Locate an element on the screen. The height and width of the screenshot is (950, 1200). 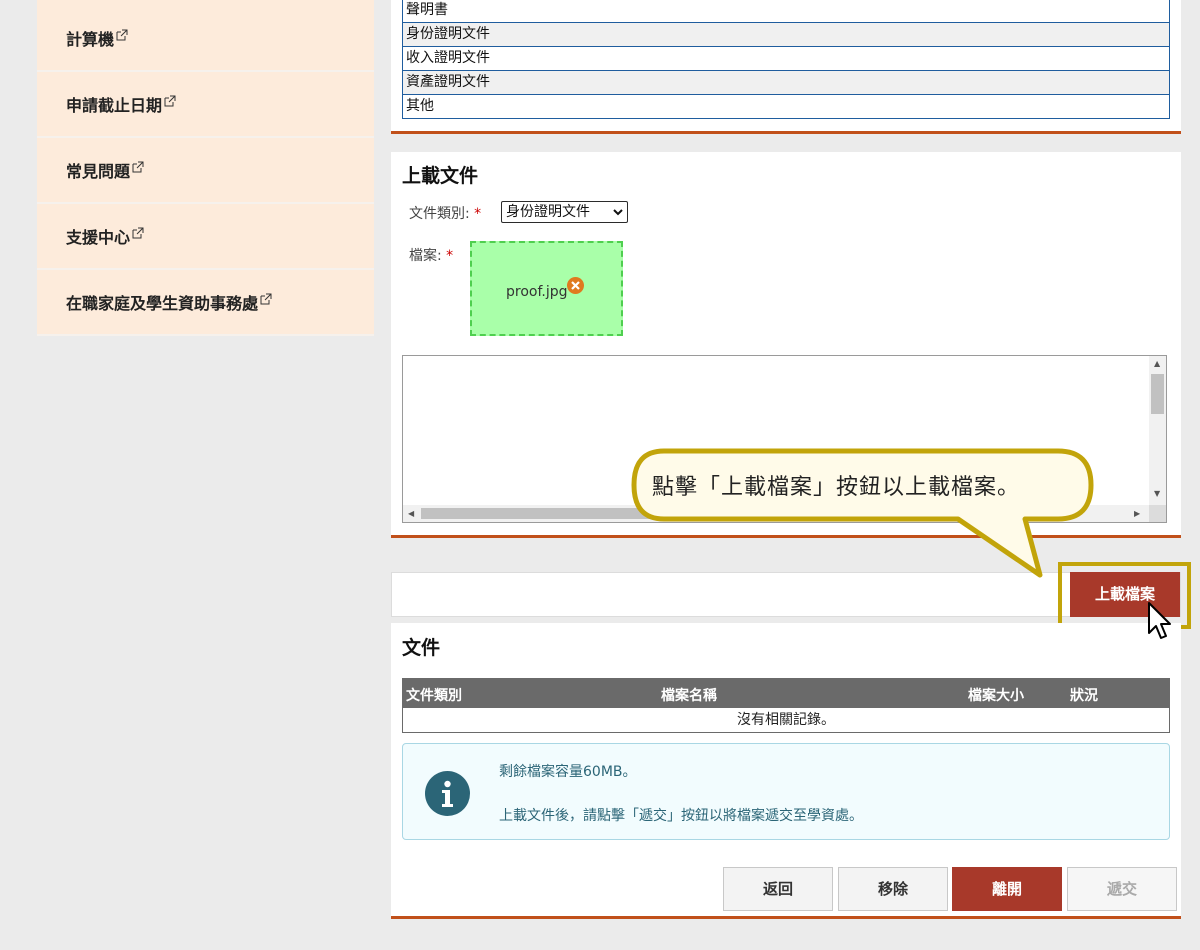
documents-section-title: 文件 is located at coordinates (421, 648).